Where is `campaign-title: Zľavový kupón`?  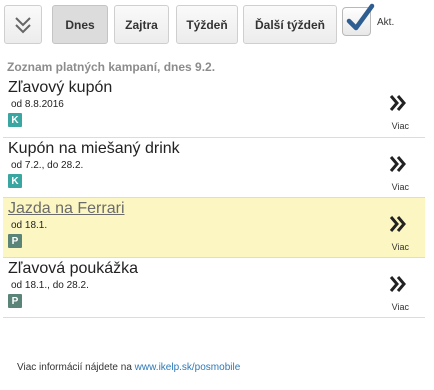 campaign-title: Zľavový kupón is located at coordinates (60, 87).